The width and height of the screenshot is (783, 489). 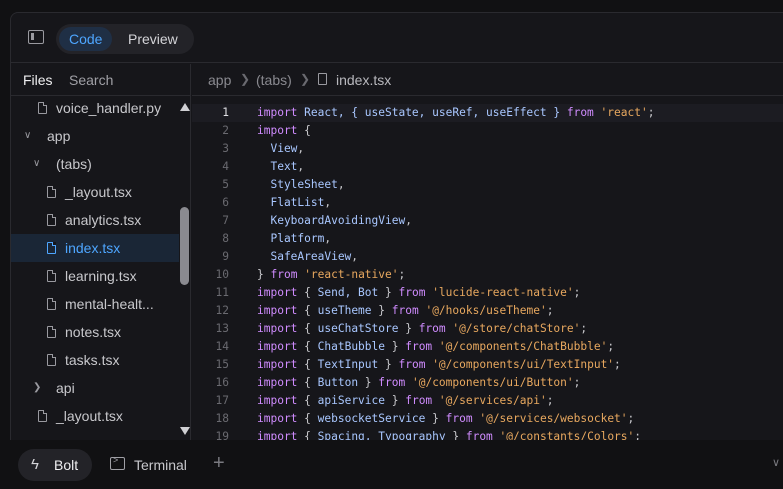 What do you see at coordinates (95, 220) in the screenshot?
I see `tree-file: analytics.tsx` at bounding box center [95, 220].